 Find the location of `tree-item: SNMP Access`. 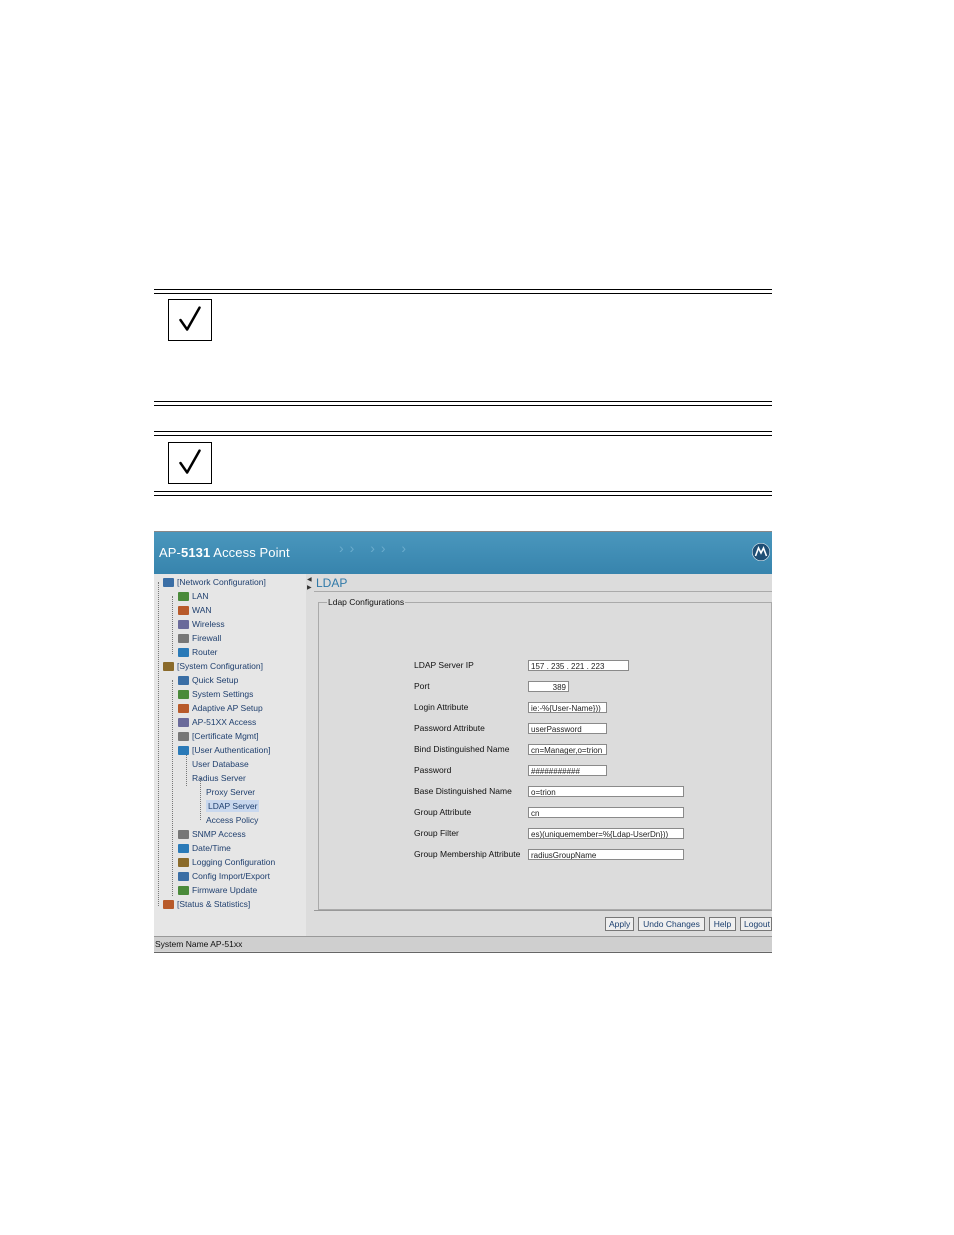

tree-item: SNMP Access is located at coordinates (212, 834).